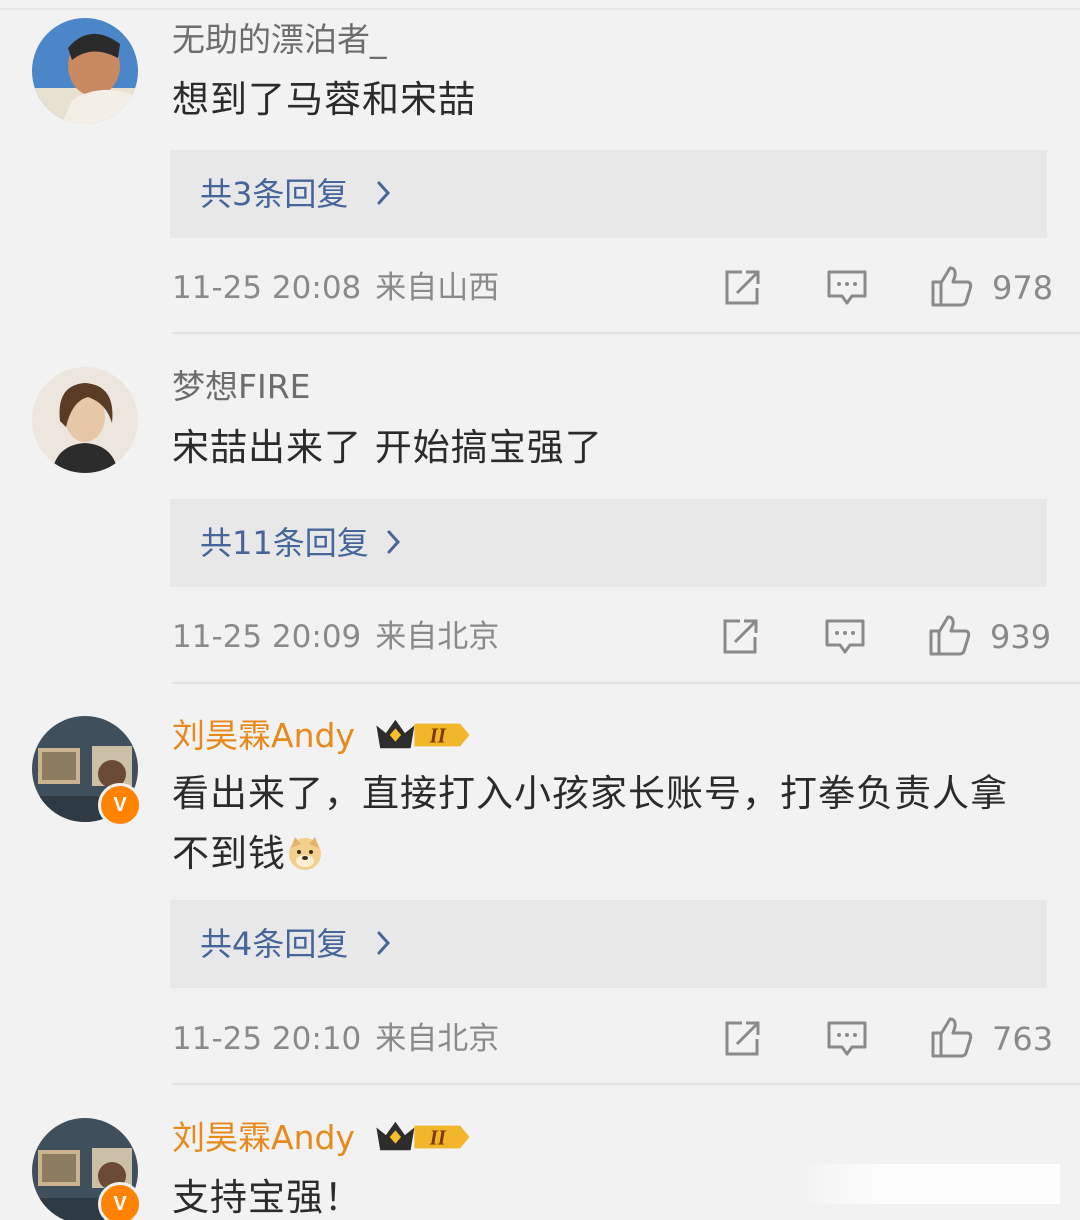 The image size is (1080, 1220). I want to click on replies-box: 共4条回复, so click(608, 944).